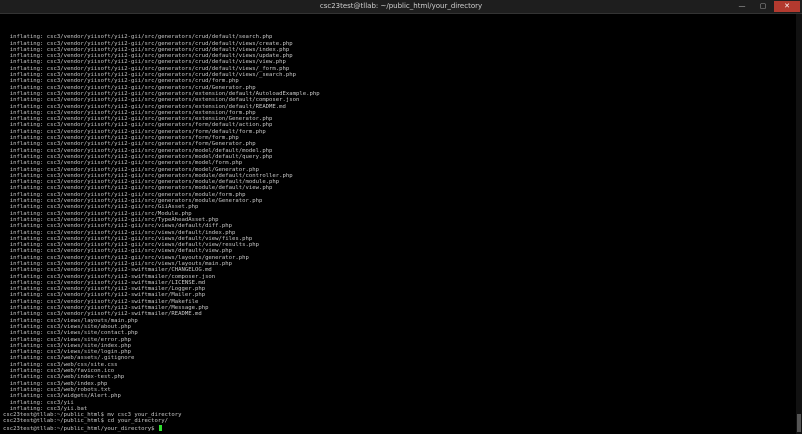 This screenshot has height=434, width=802. Describe the element at coordinates (763, 6) in the screenshot. I see `maximize-button: ▢` at that location.